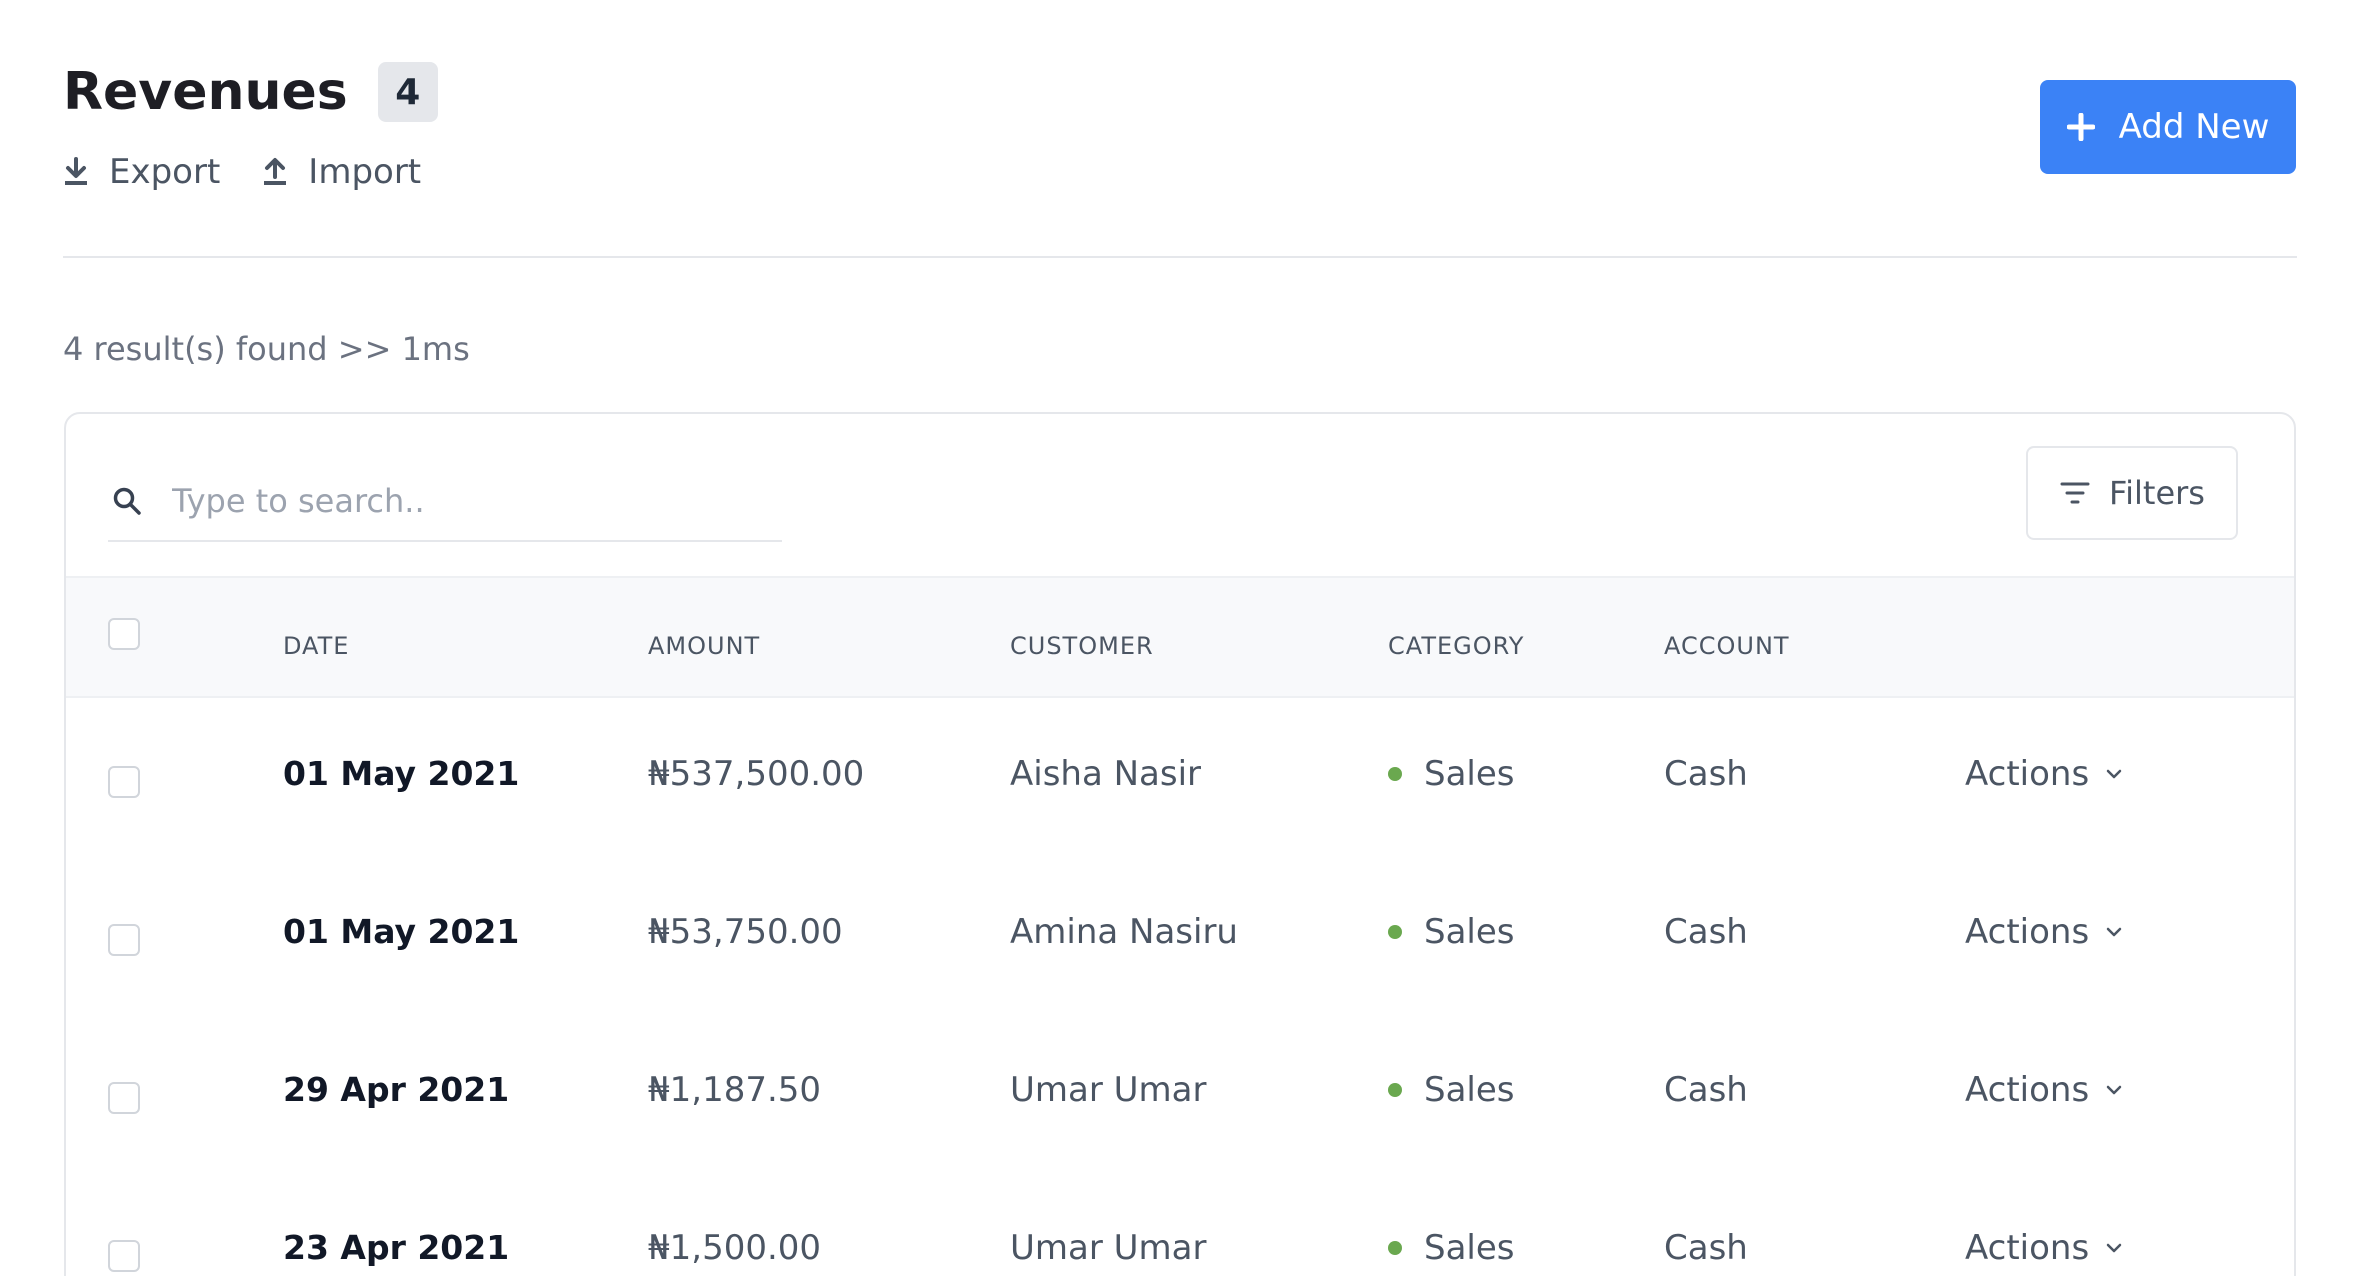 The width and height of the screenshot is (2360, 1276). I want to click on search-bar, so click(445, 502).